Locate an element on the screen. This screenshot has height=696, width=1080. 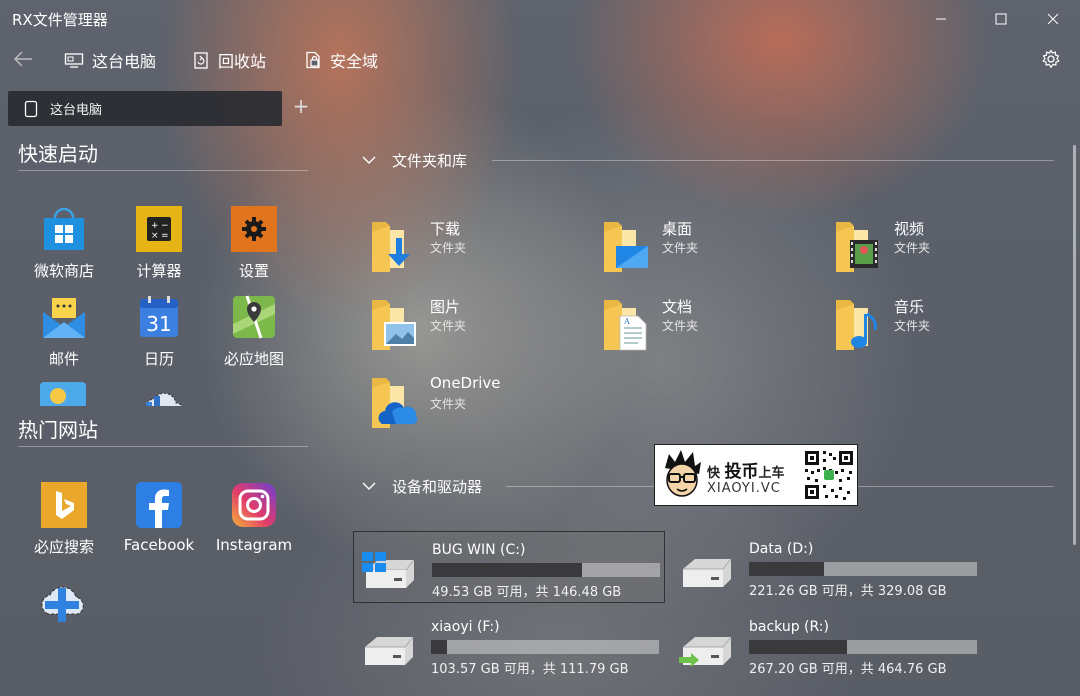
cloud-icon is located at coordinates (164, 399).